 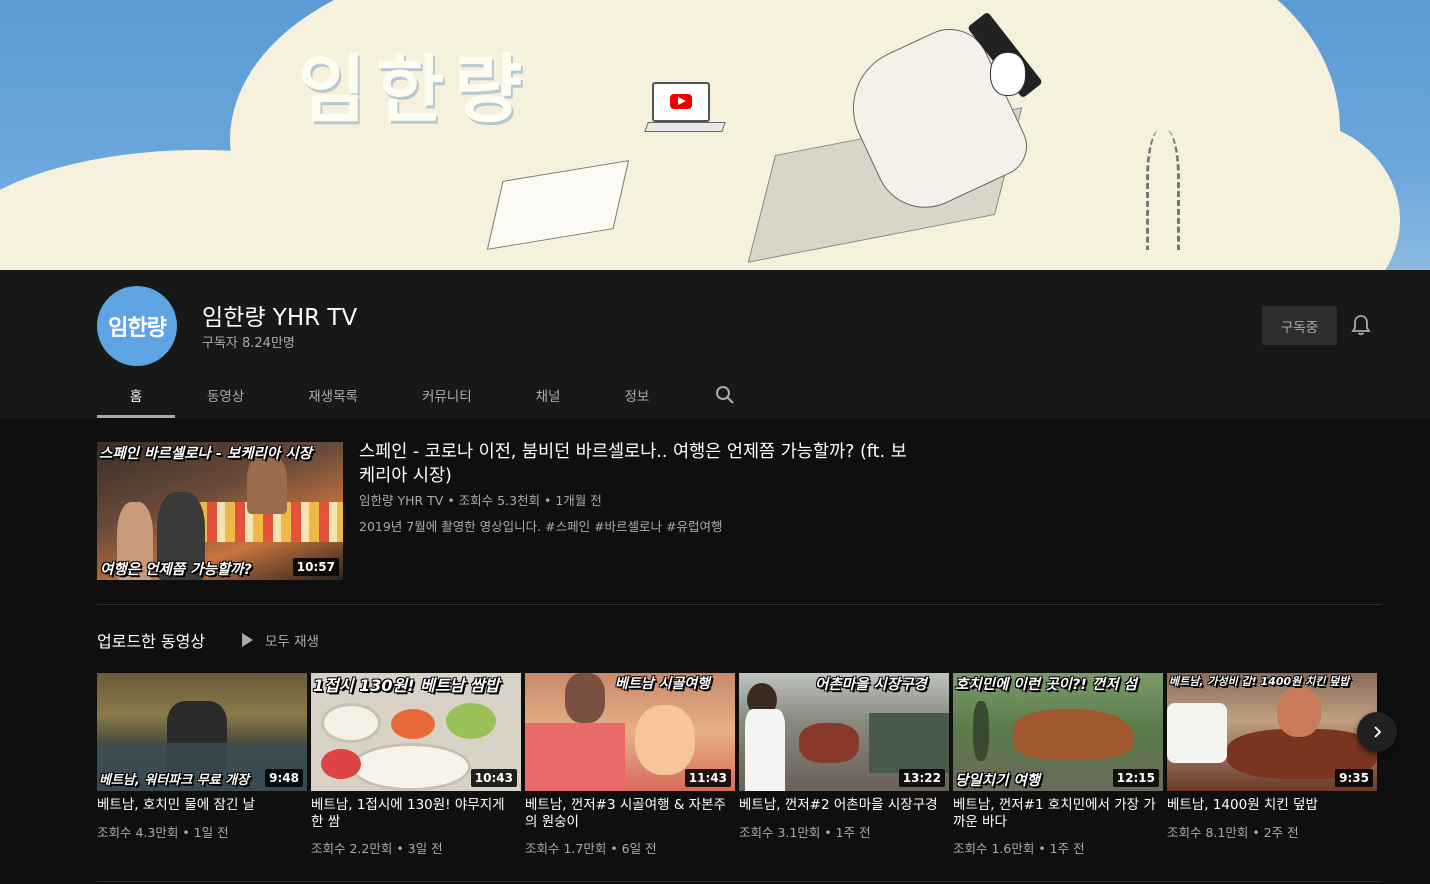 What do you see at coordinates (176, 570) in the screenshot?
I see `thumbnail-caption-bottom: 여행은 언제쯤 가능할까?` at bounding box center [176, 570].